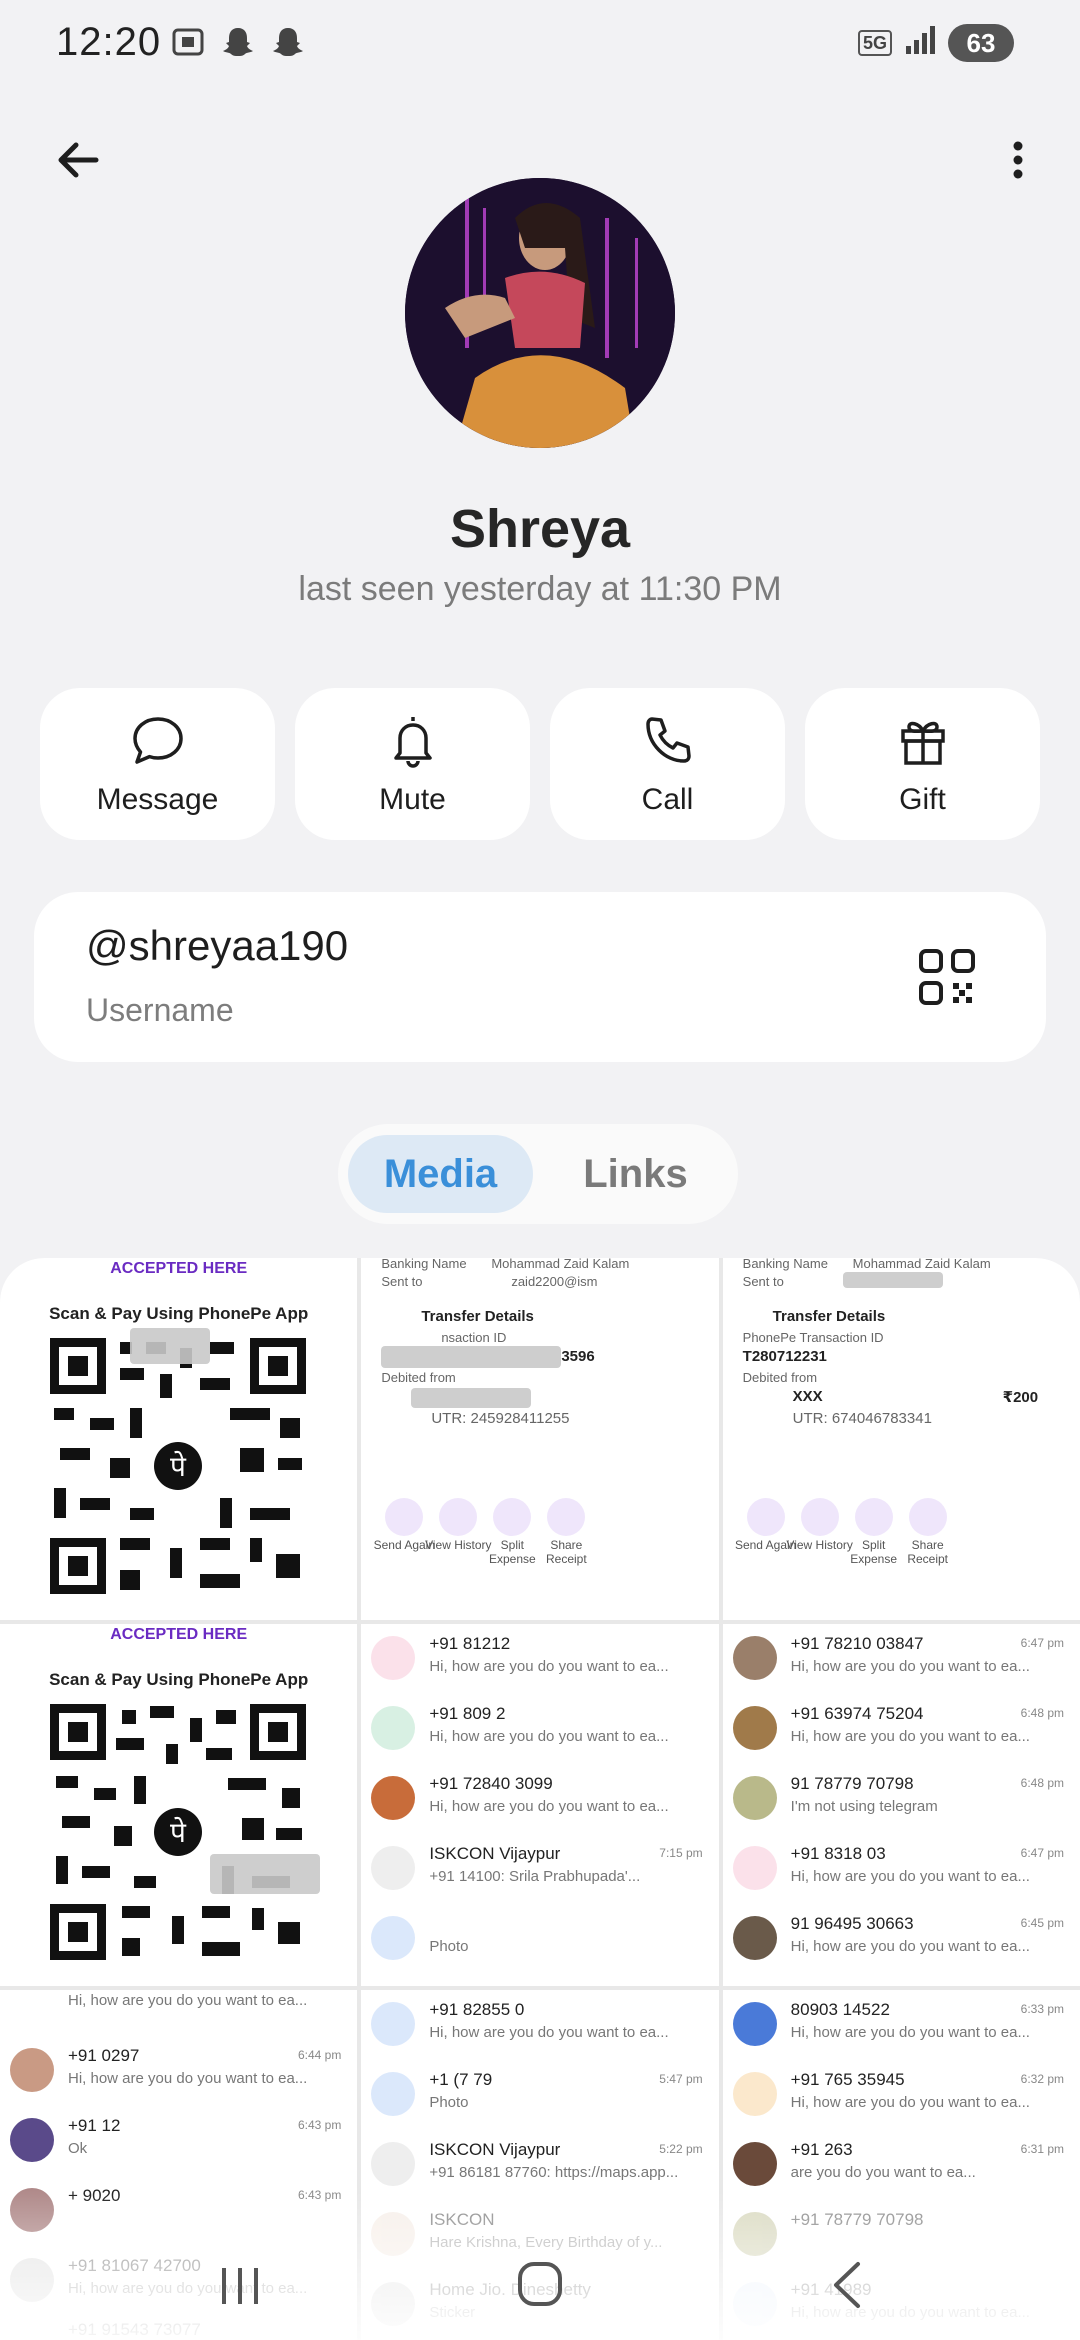 The width and height of the screenshot is (1080, 2340). I want to click on system-navigation-bar, so click(540, 2285).